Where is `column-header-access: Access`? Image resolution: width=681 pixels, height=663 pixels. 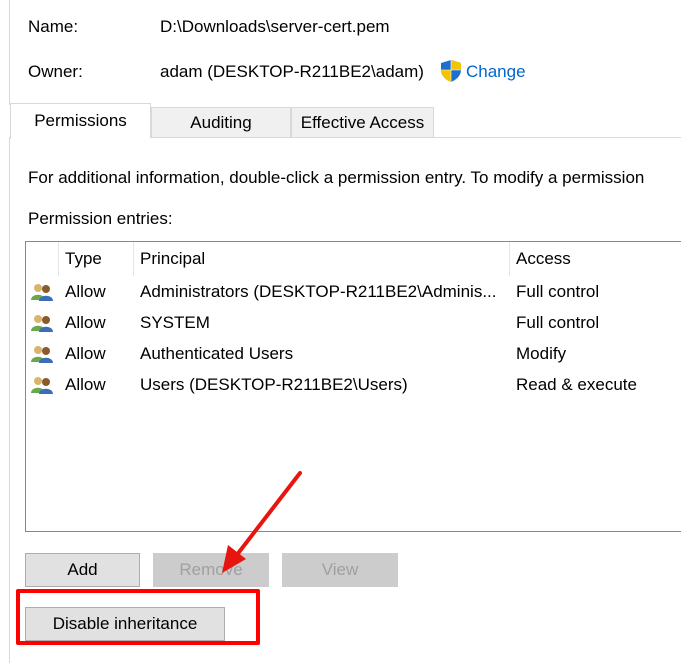
column-header-access: Access is located at coordinates (595, 259).